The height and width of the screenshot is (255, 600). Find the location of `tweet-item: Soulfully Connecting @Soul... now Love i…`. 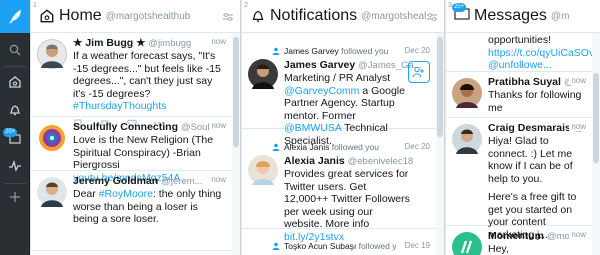

tweet-item: Soulfully Connecting @Soul... now Love i… is located at coordinates (131, 150).